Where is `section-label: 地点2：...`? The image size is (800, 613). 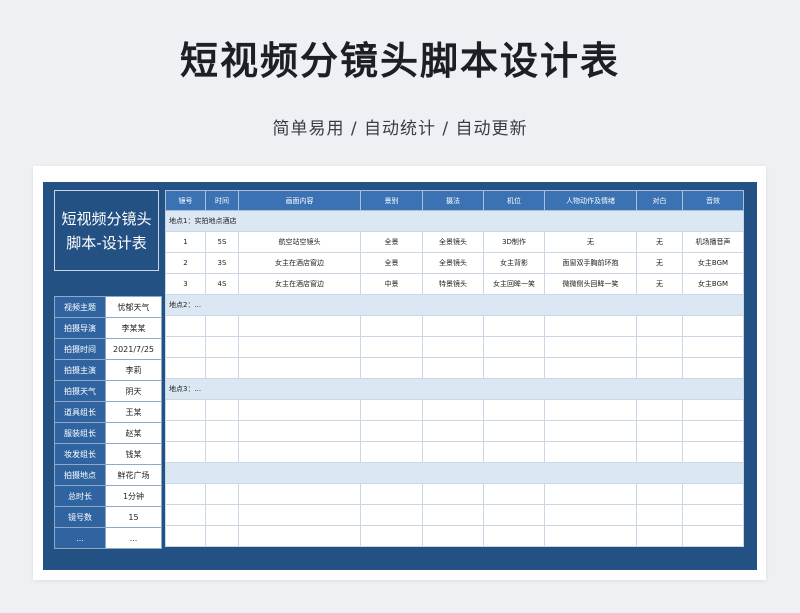 section-label: 地点2：... is located at coordinates (454, 305).